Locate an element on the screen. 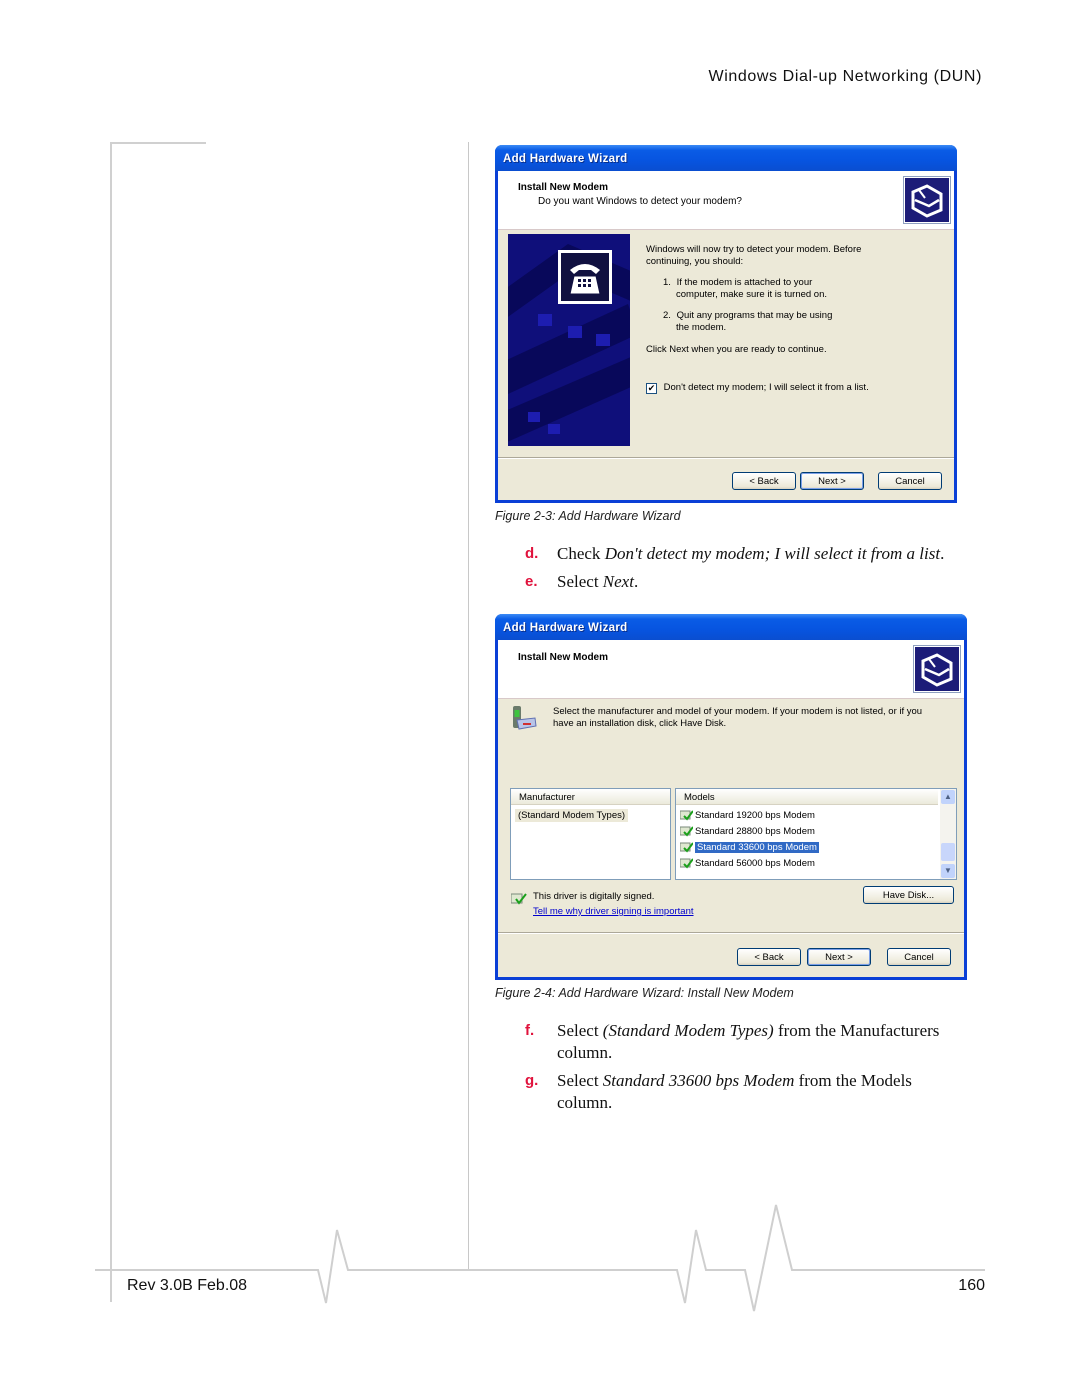 The width and height of the screenshot is (1080, 1397). telephone-icon is located at coordinates (585, 277).